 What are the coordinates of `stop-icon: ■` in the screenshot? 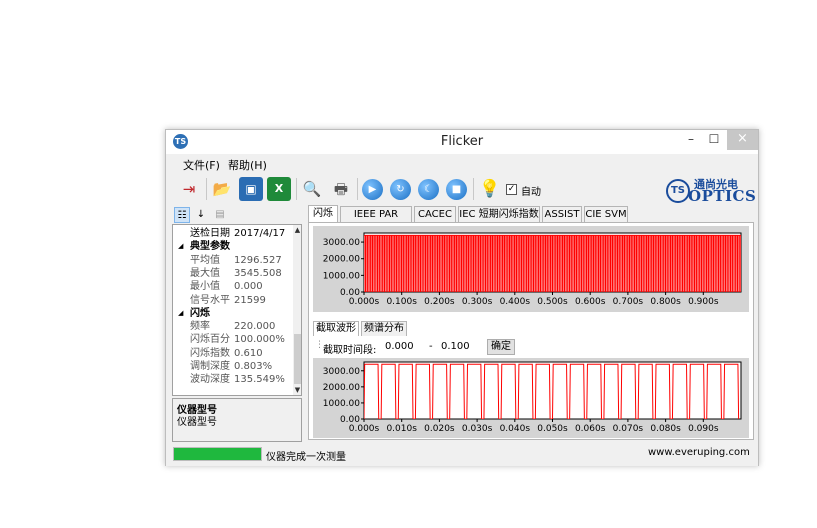 It's located at (456, 189).